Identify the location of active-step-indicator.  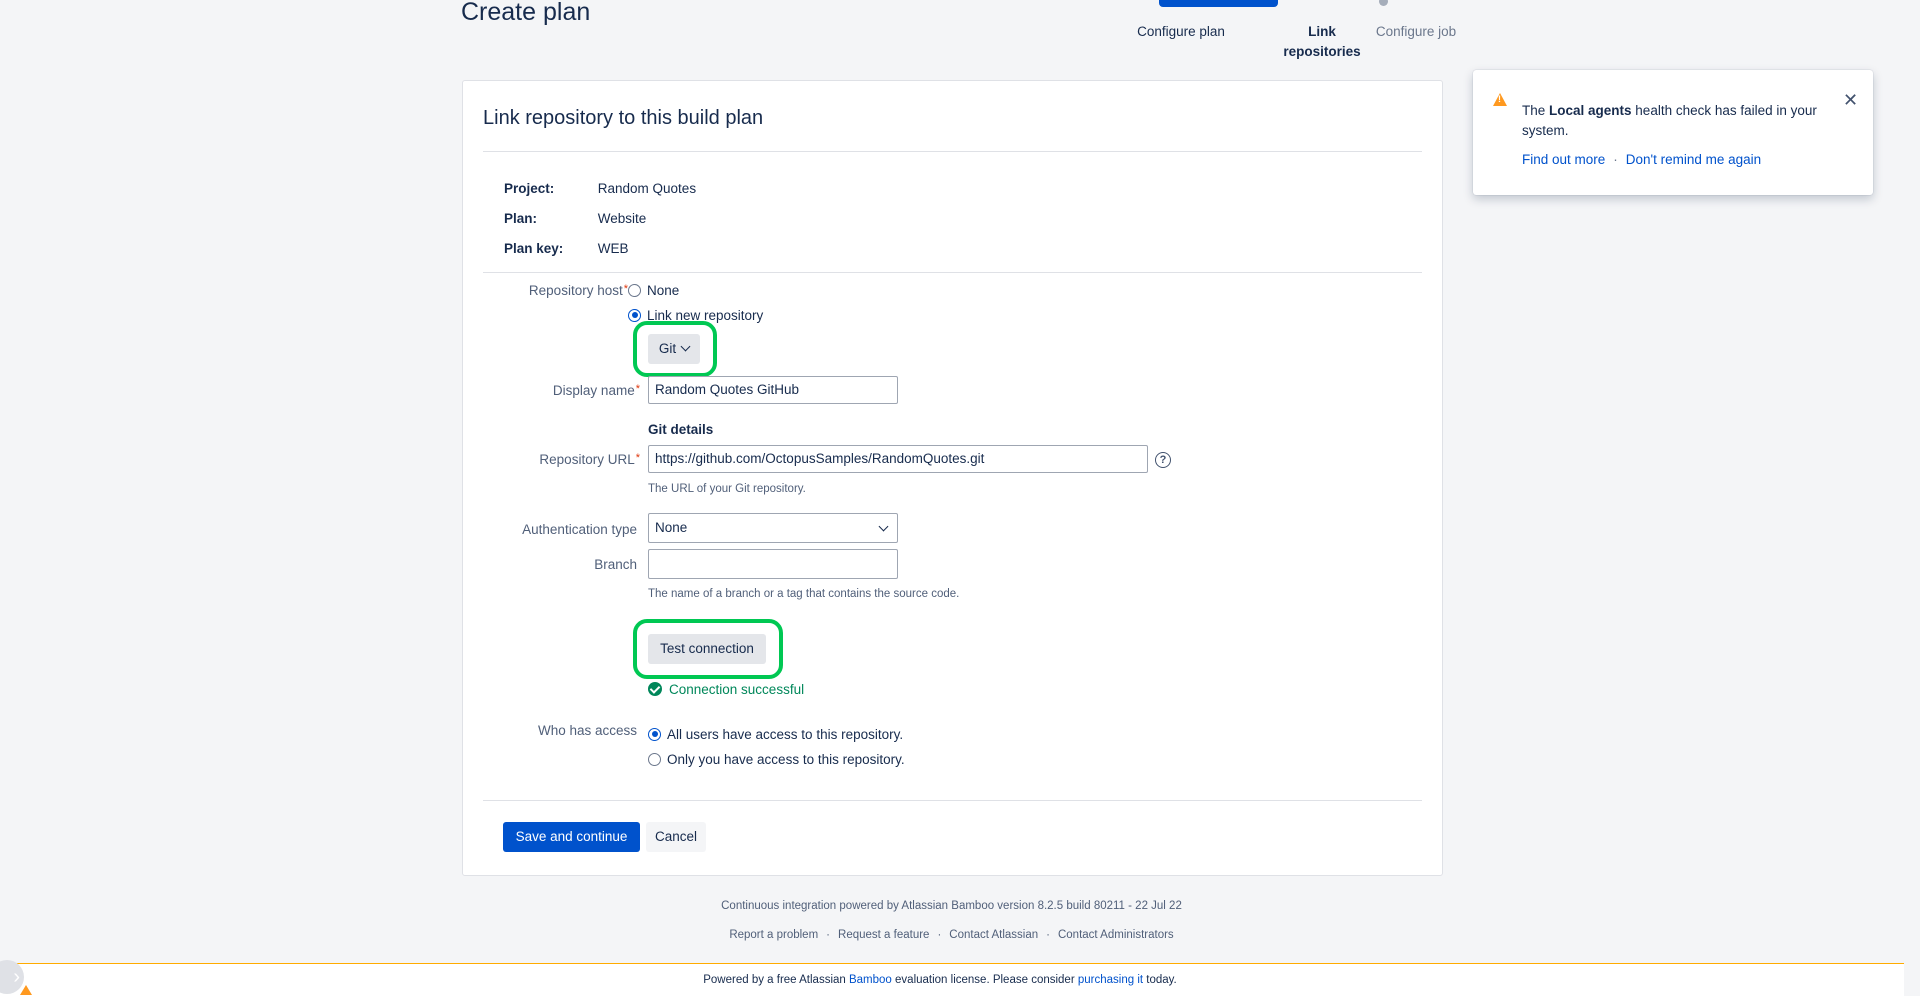
(1218, 3).